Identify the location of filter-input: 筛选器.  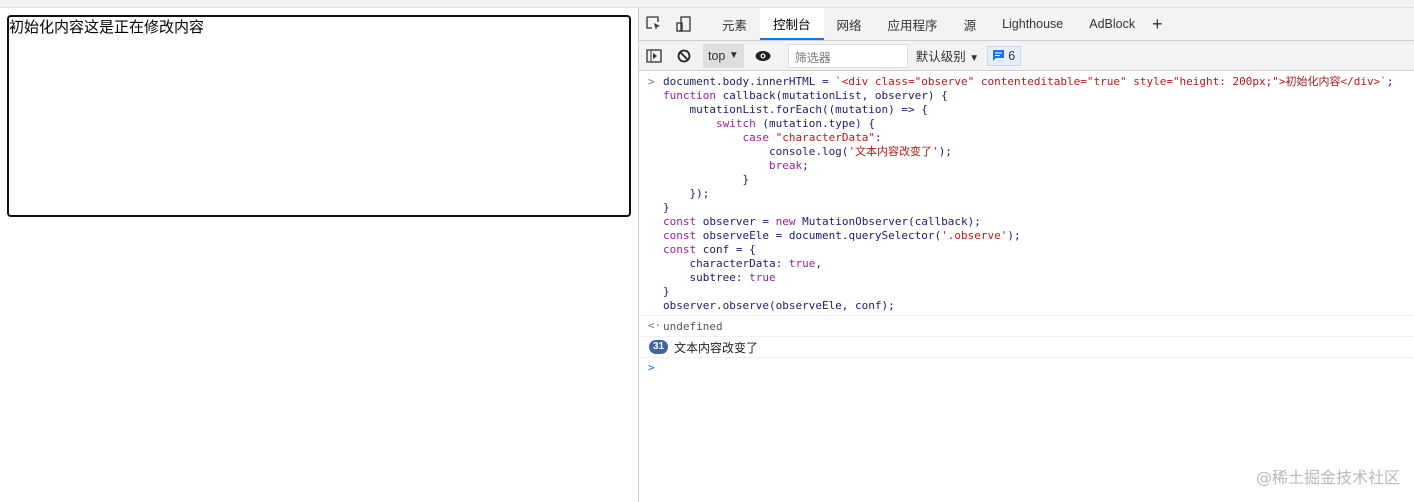
(847, 55).